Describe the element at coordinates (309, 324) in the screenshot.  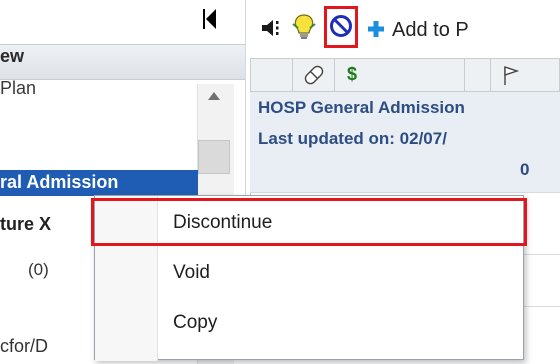
I see `menu-item-copy: Copy` at that location.